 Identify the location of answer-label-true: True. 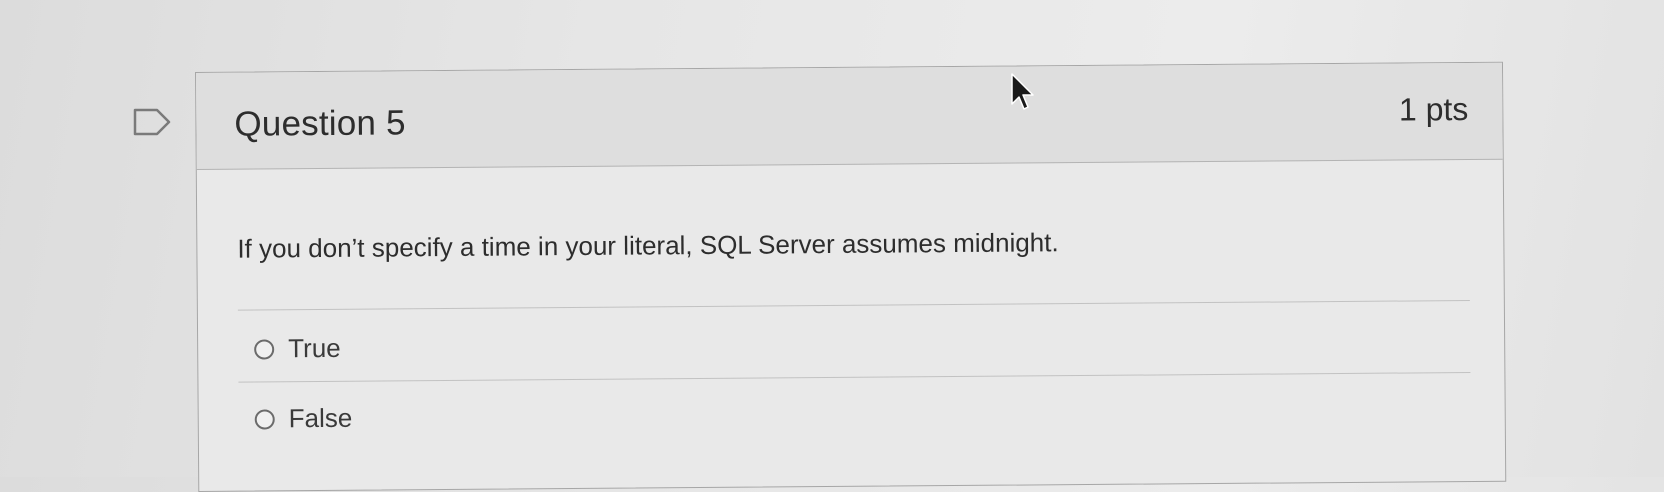
(314, 348).